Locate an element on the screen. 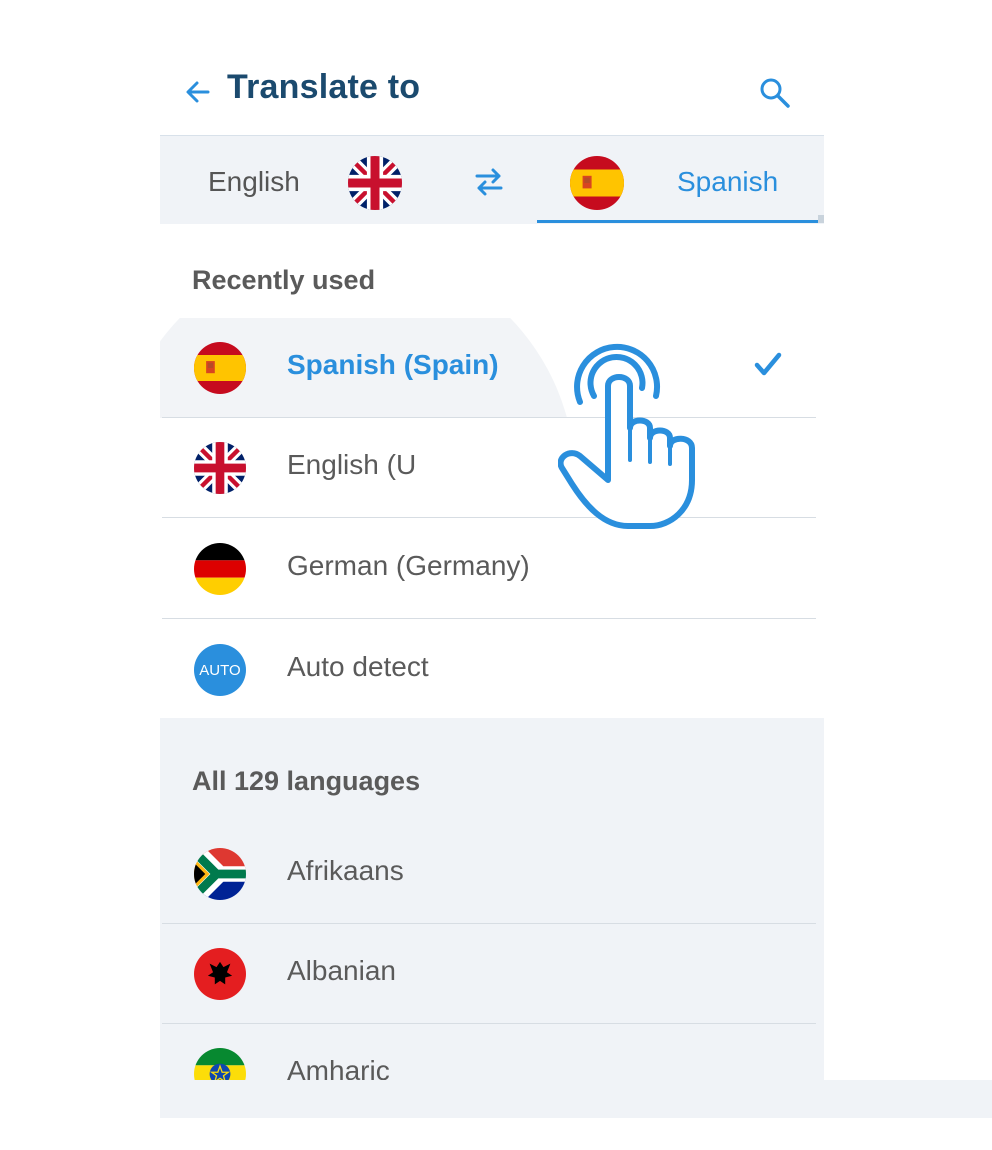  recent-item-german: German (Germany) is located at coordinates (488, 569).